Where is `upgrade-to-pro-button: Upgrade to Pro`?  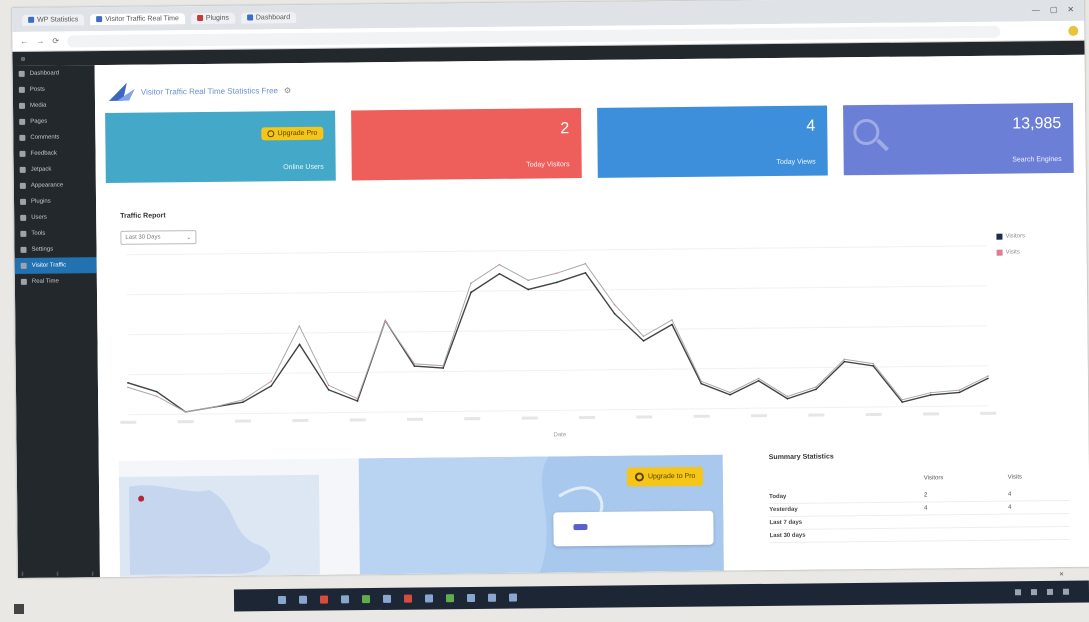 upgrade-to-pro-button: Upgrade to Pro is located at coordinates (665, 476).